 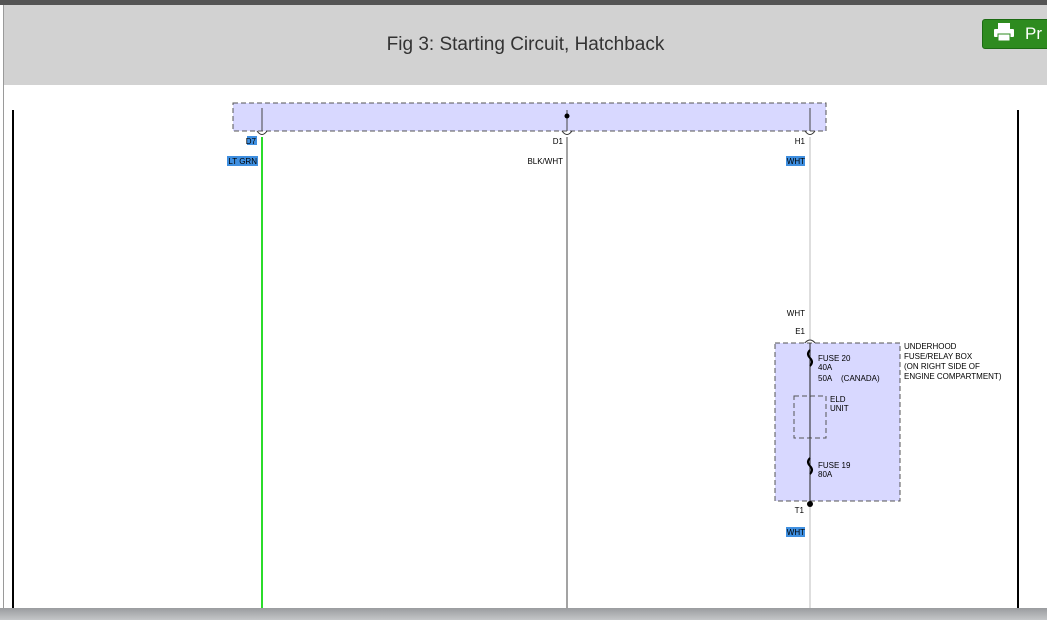 What do you see at coordinates (558, 141) in the screenshot?
I see `connector-d1-label: D1` at bounding box center [558, 141].